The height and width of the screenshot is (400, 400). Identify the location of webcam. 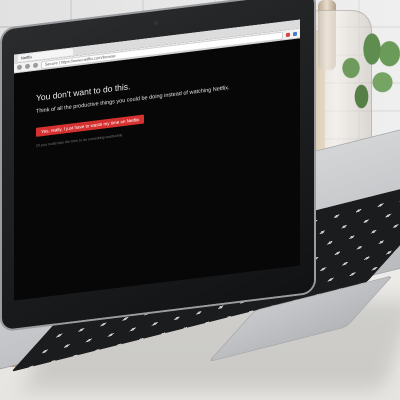
(156, 23).